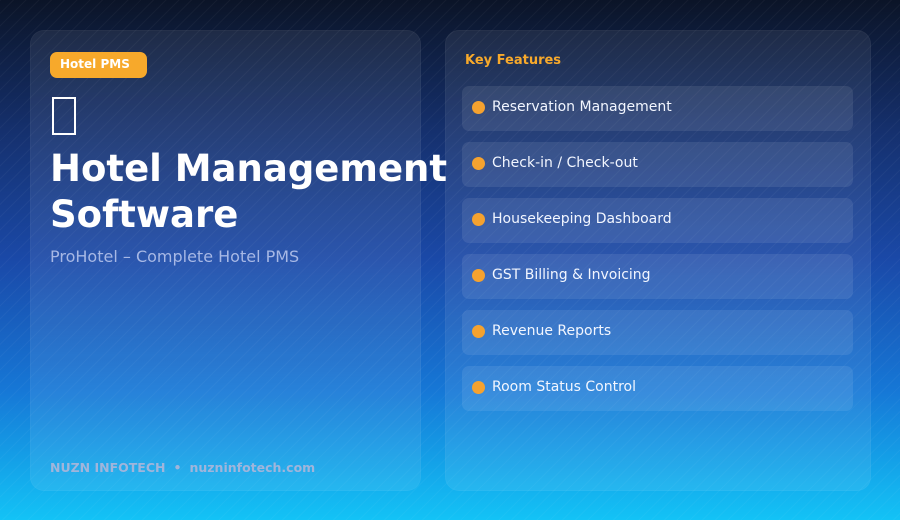  Describe the element at coordinates (513, 60) in the screenshot. I see `features-heading: Key Features` at that location.